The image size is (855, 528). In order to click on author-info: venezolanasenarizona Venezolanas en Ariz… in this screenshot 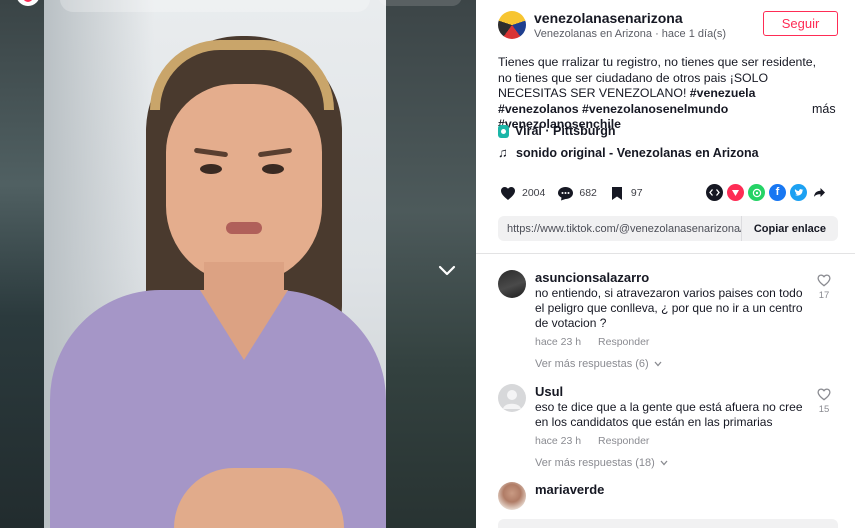, I will do `click(612, 25)`.